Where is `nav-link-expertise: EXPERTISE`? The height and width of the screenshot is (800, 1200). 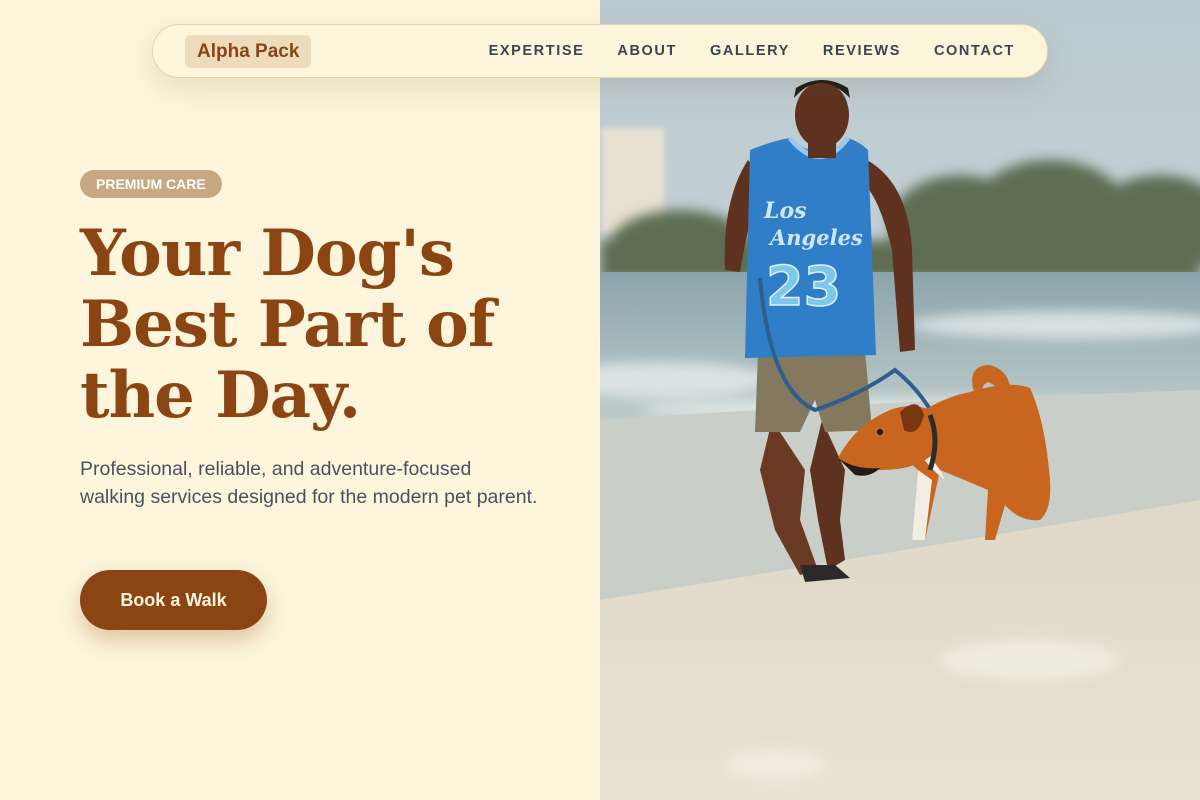
nav-link-expertise: EXPERTISE is located at coordinates (537, 51).